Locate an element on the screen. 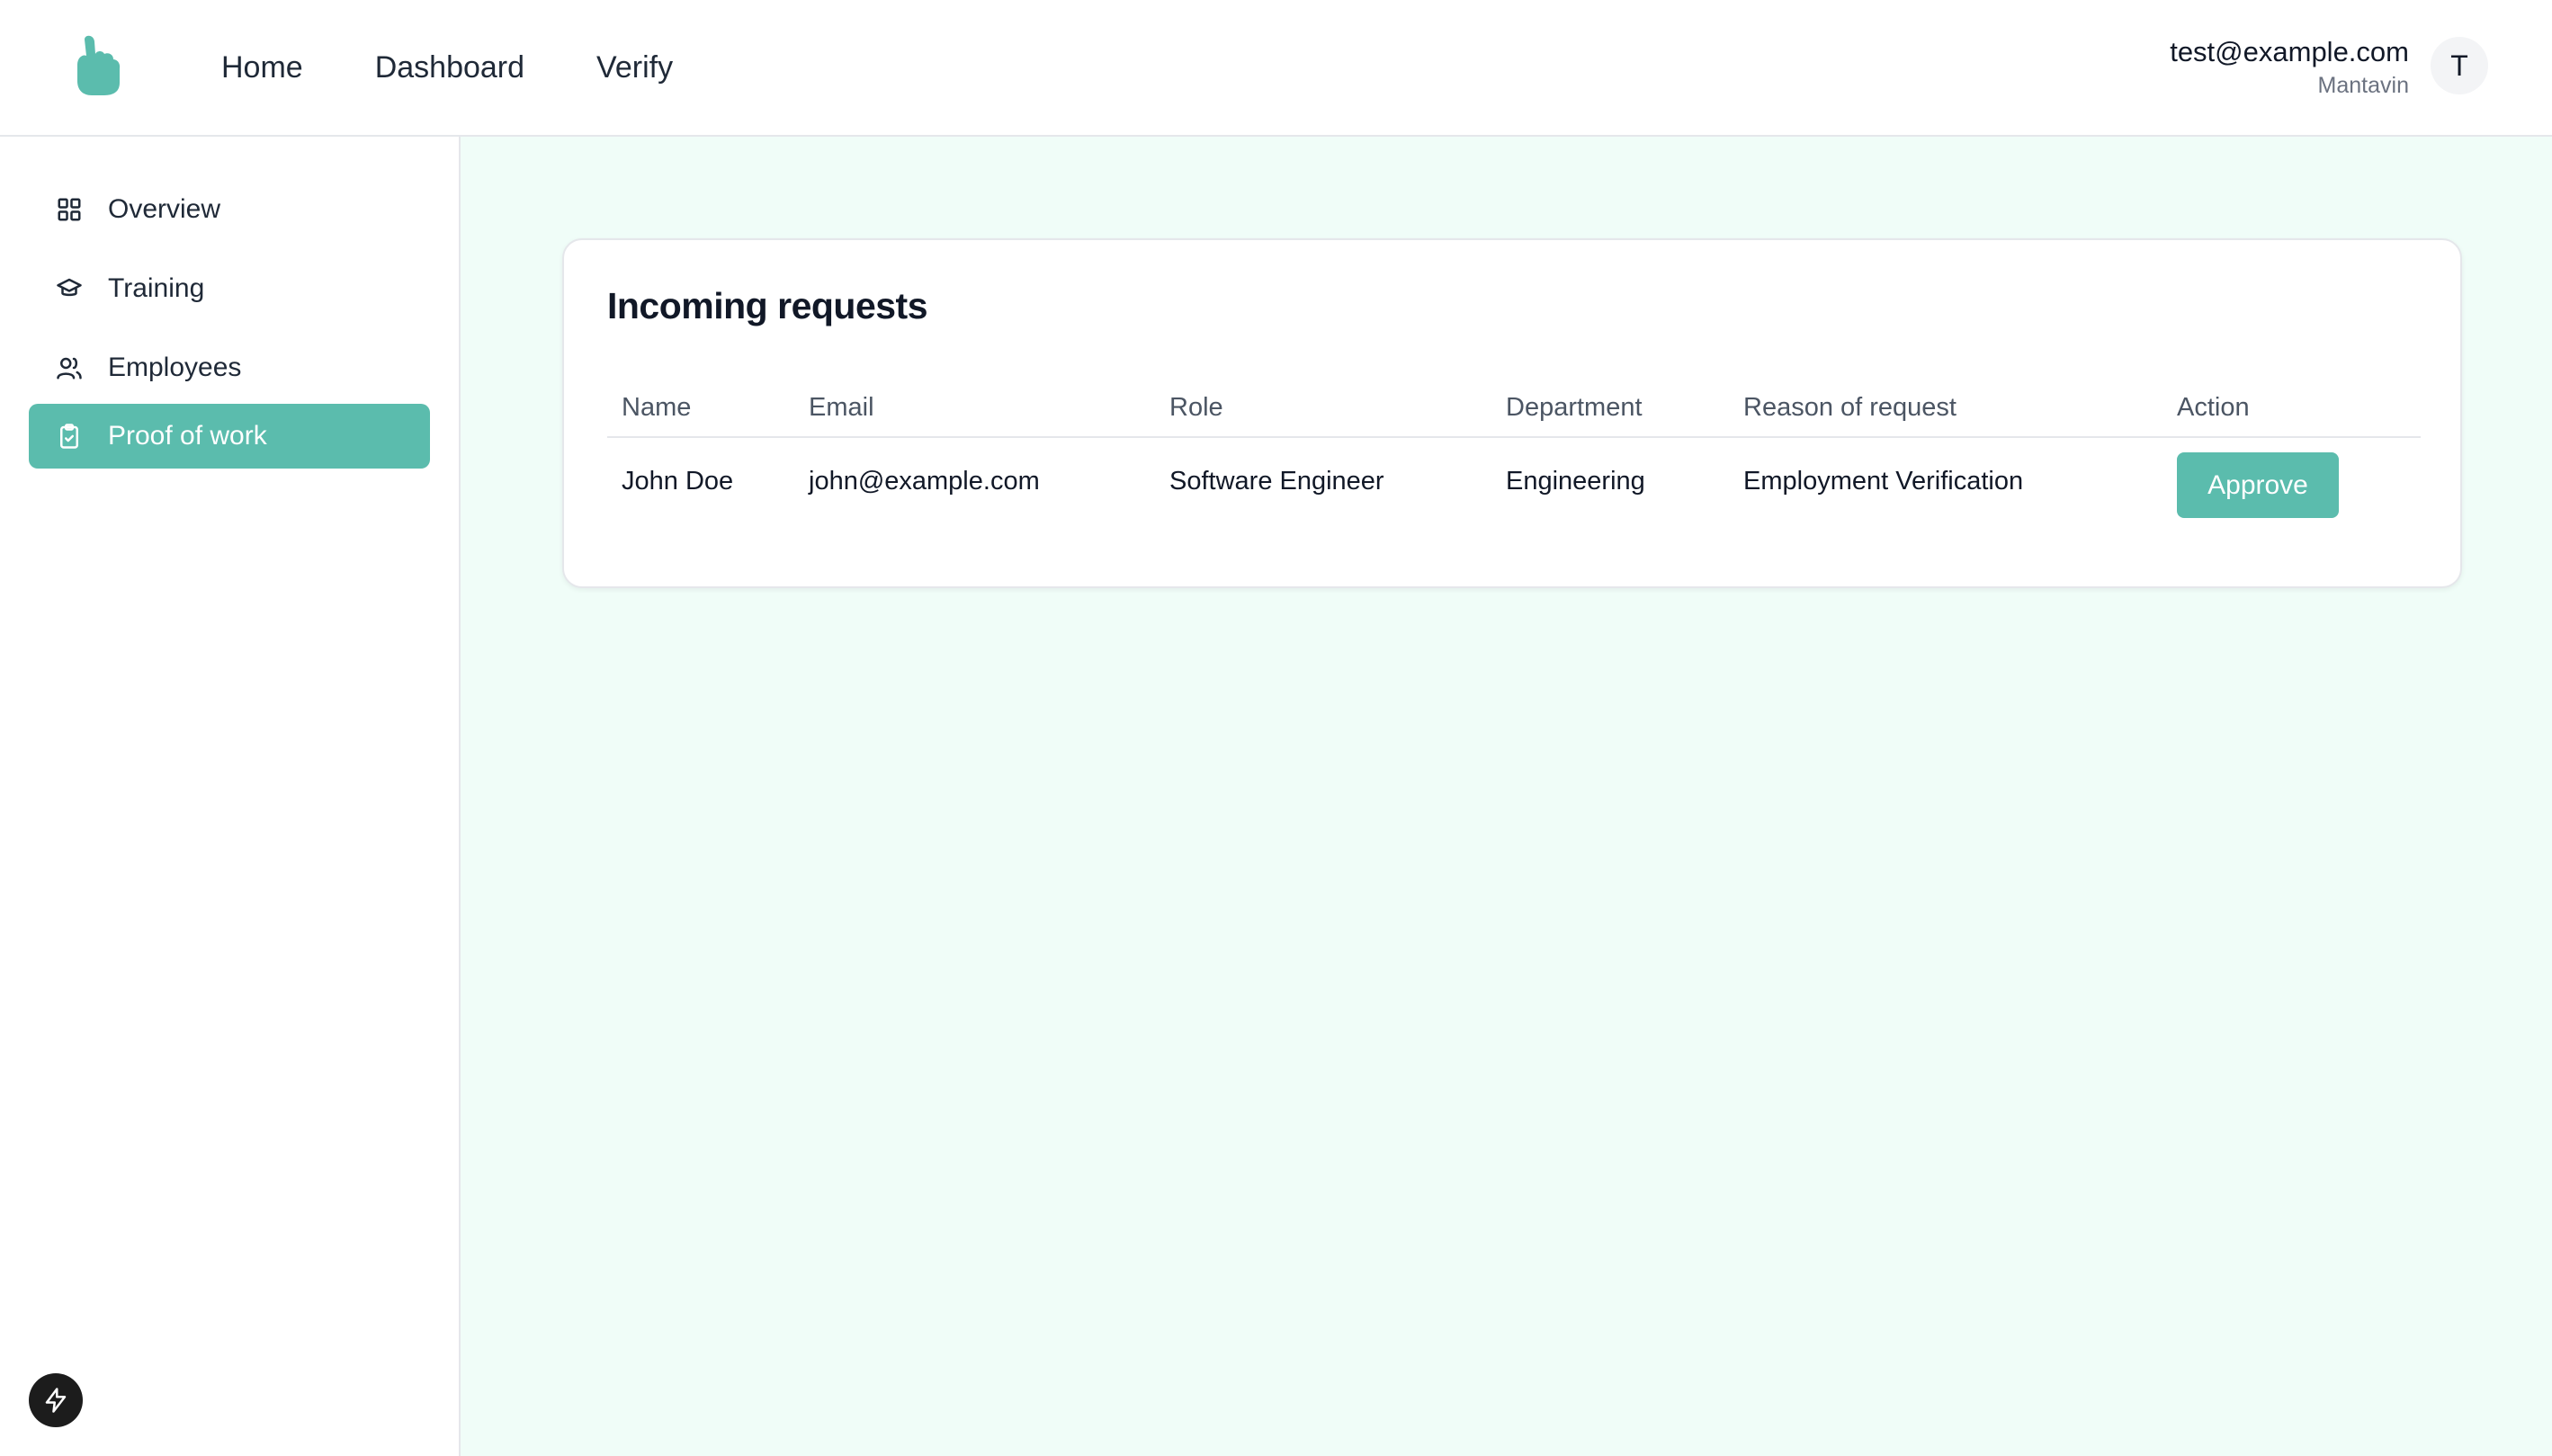 Image resolution: width=2552 pixels, height=1456 pixels. cell-name: John Doe is located at coordinates (678, 482).